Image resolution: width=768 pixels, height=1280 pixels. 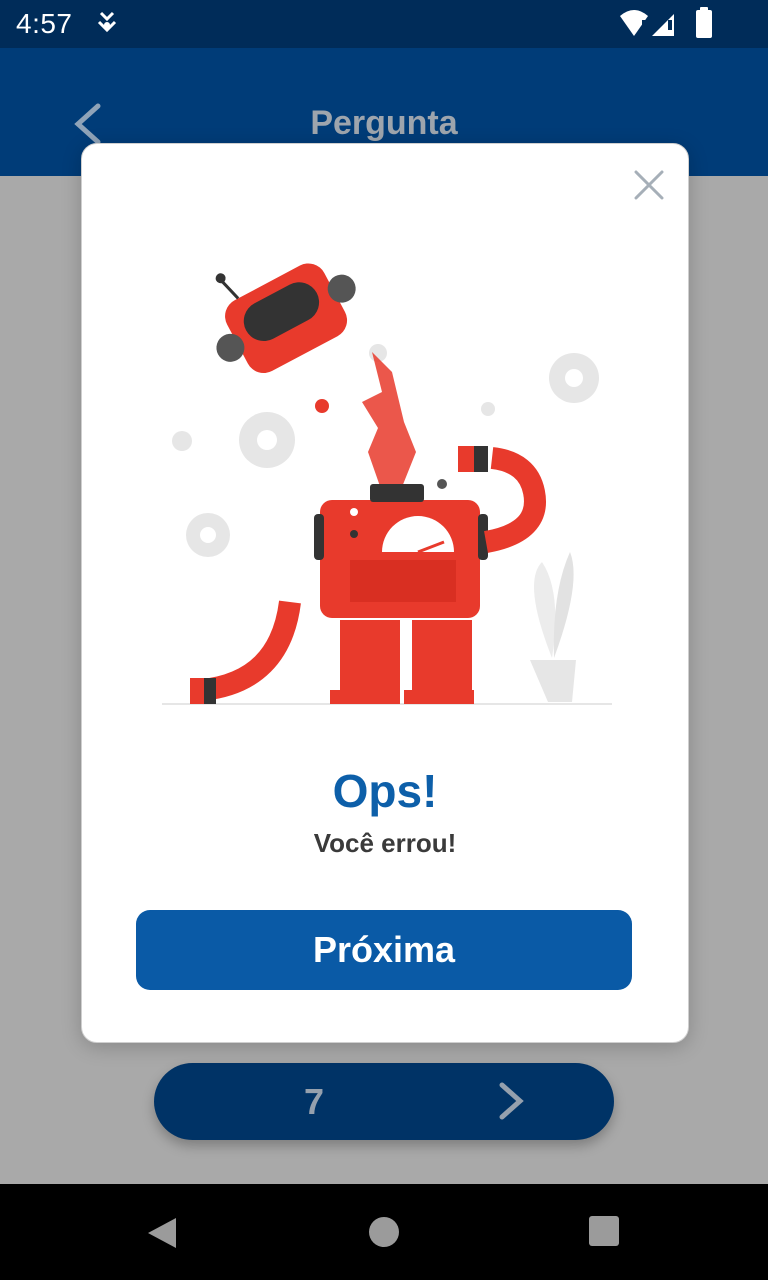 What do you see at coordinates (647, 23) in the screenshot?
I see `wifi-icon` at bounding box center [647, 23].